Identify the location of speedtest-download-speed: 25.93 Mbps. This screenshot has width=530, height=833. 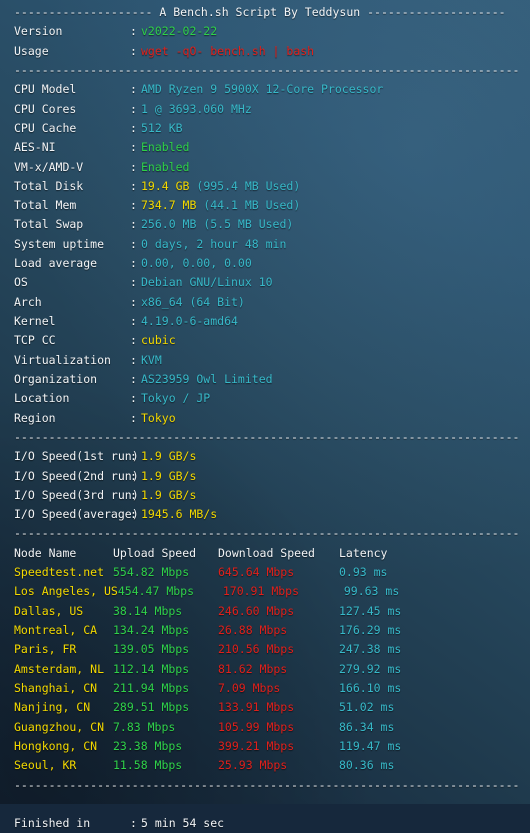
(253, 765).